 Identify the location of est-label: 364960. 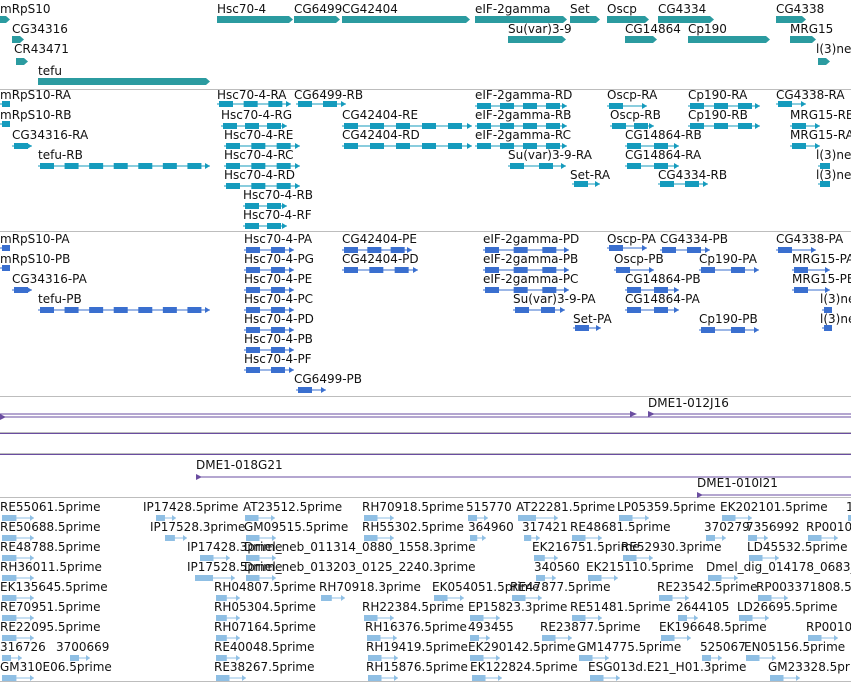
(491, 527).